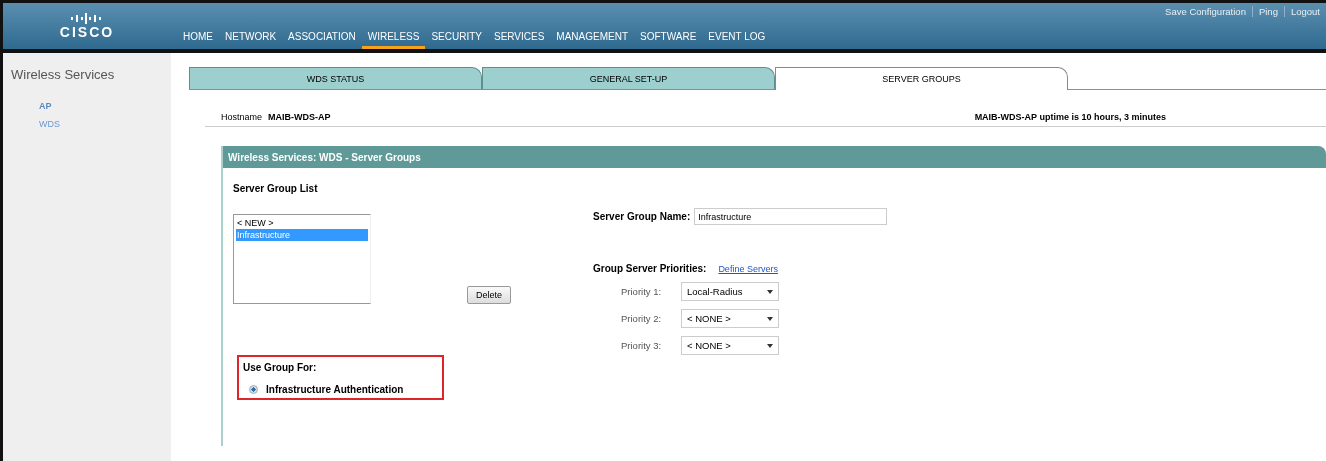  Describe the element at coordinates (642, 291) in the screenshot. I see `priority-label: Priority 1:` at that location.